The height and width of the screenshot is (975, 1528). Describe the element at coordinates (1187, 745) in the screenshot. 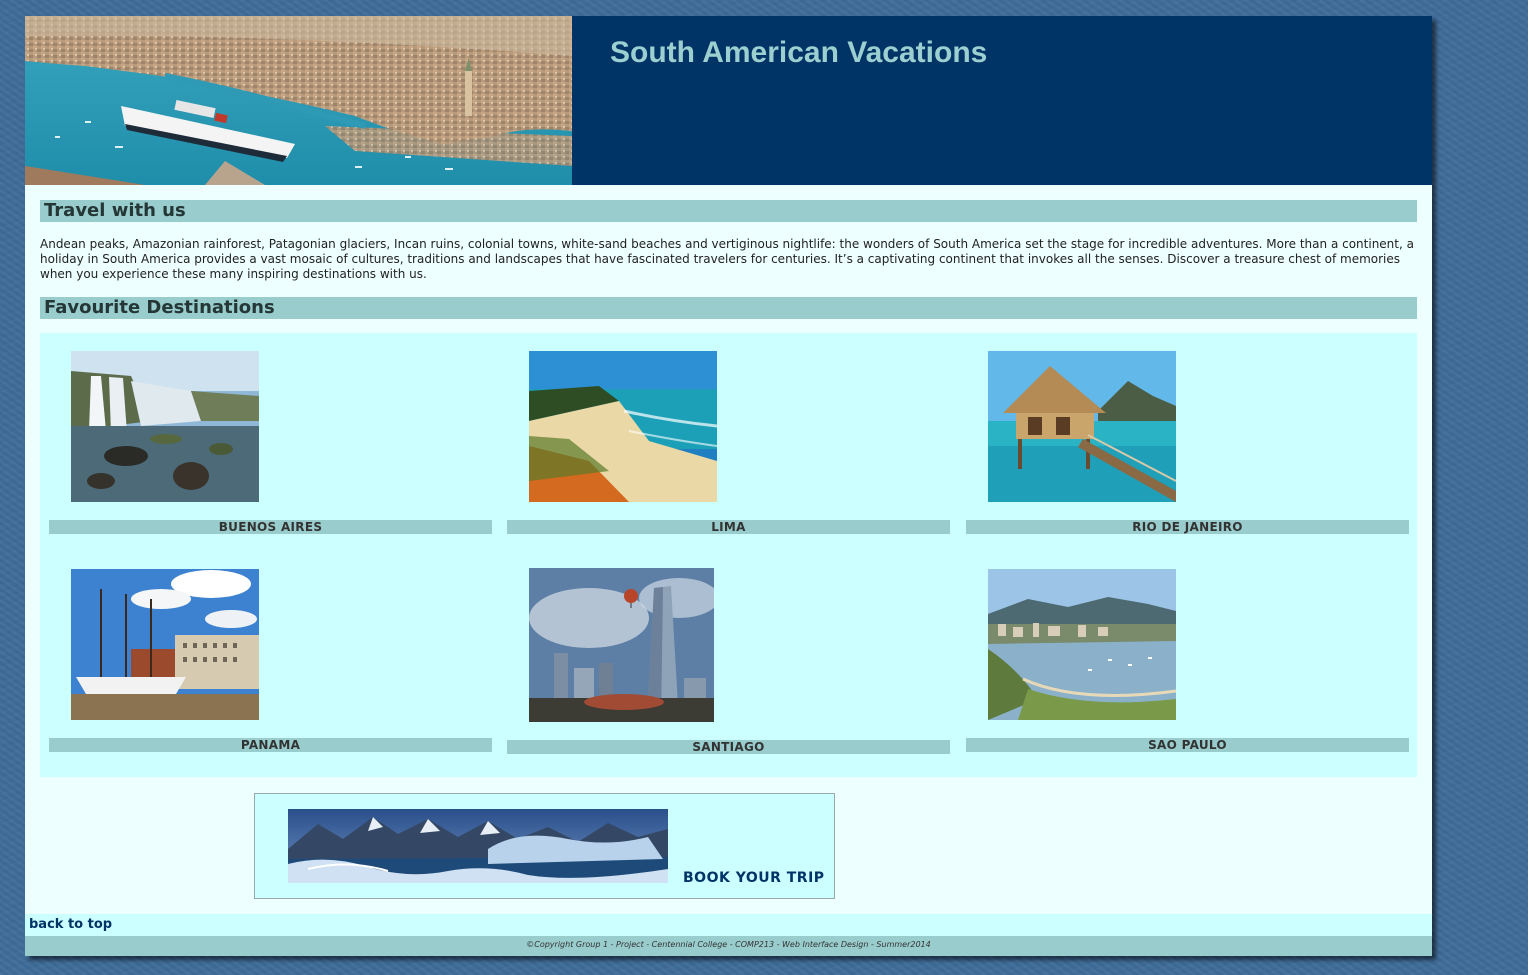

I see `destination-label: SAO PAULO` at that location.